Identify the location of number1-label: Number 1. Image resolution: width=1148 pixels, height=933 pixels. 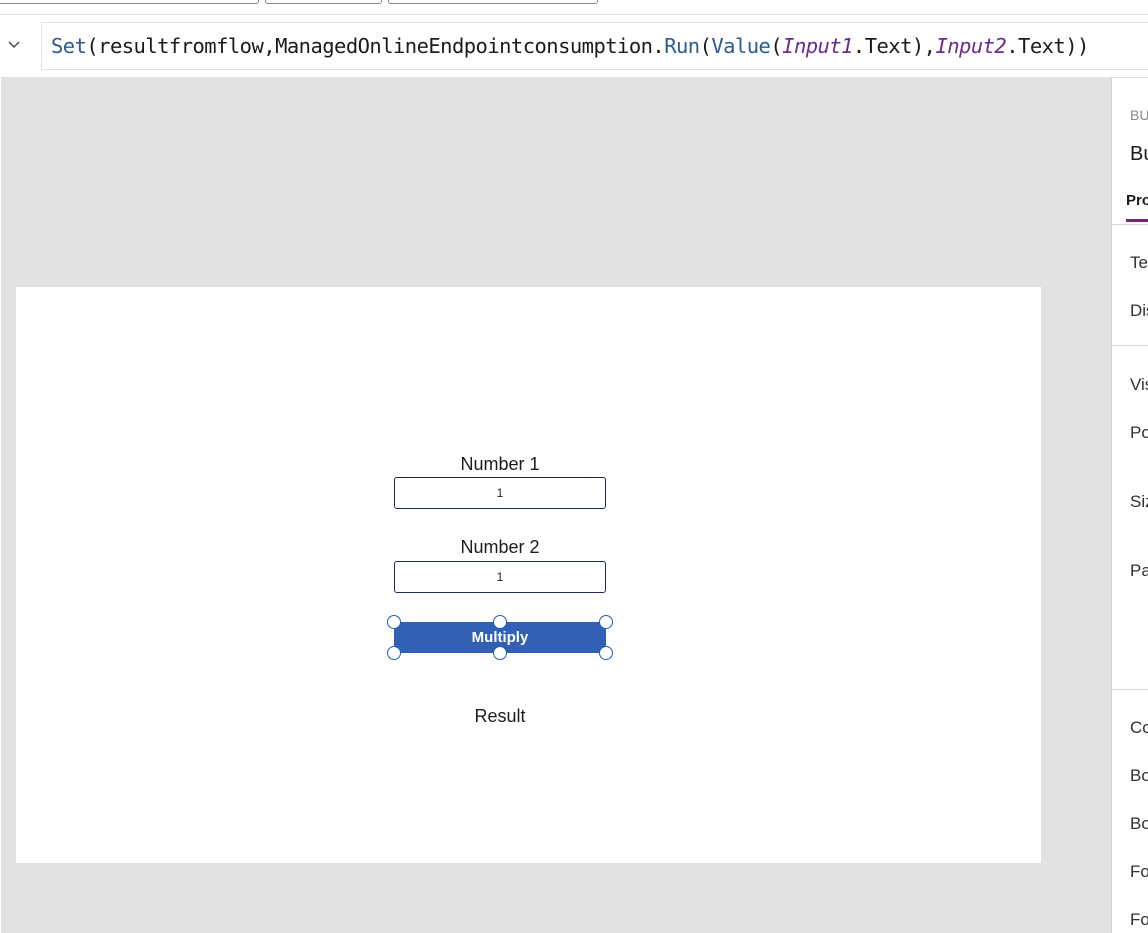
(500, 464).